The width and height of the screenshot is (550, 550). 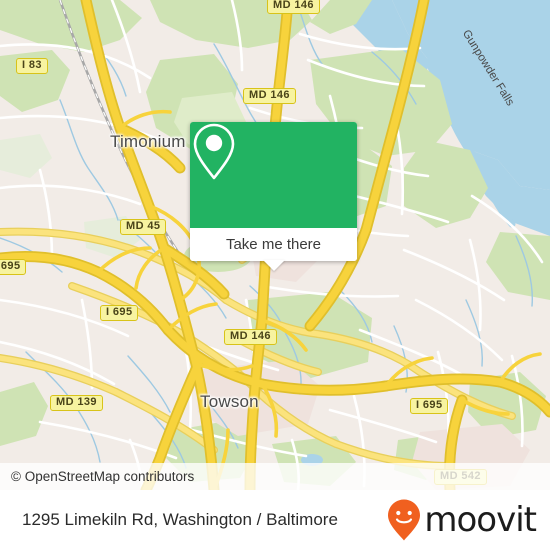 I want to click on road-shield-i-695-west: I 695, so click(x=13, y=267).